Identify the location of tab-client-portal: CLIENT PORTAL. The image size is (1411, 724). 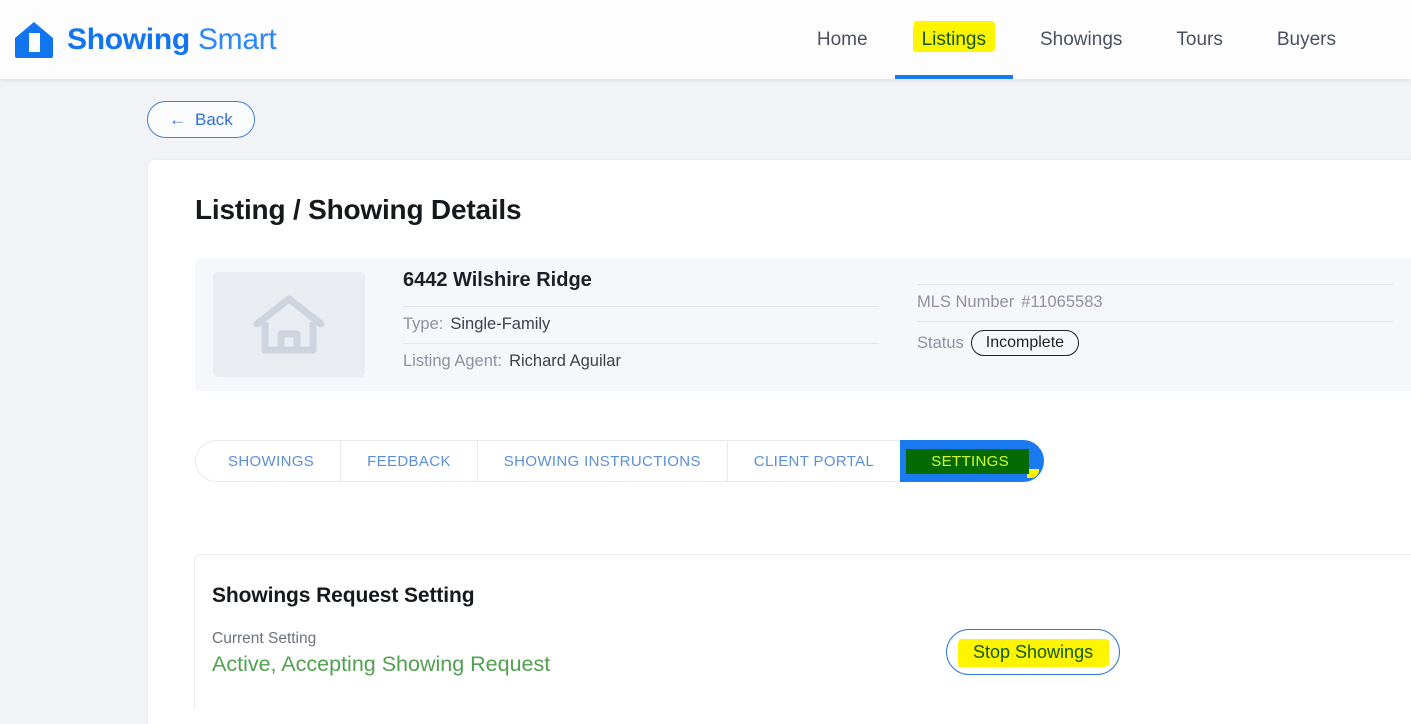
(813, 461).